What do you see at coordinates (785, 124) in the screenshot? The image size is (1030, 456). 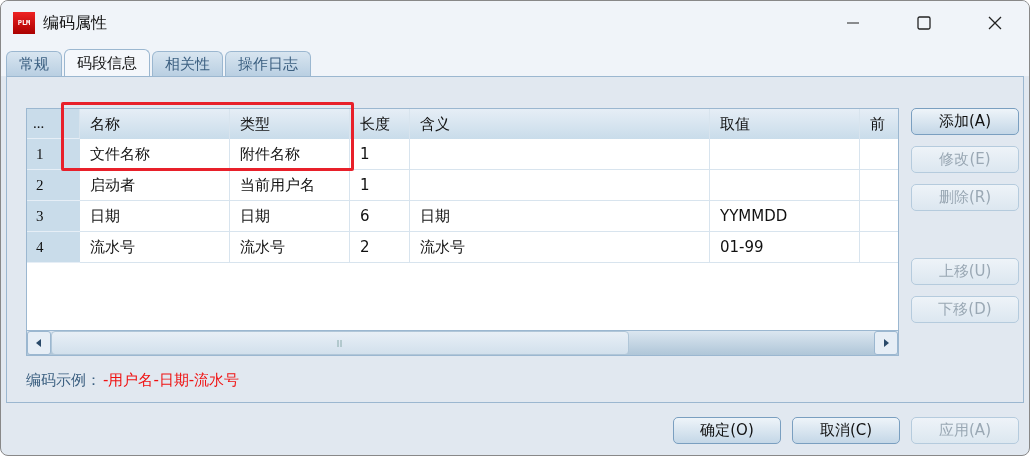 I see `column-header: 取值` at bounding box center [785, 124].